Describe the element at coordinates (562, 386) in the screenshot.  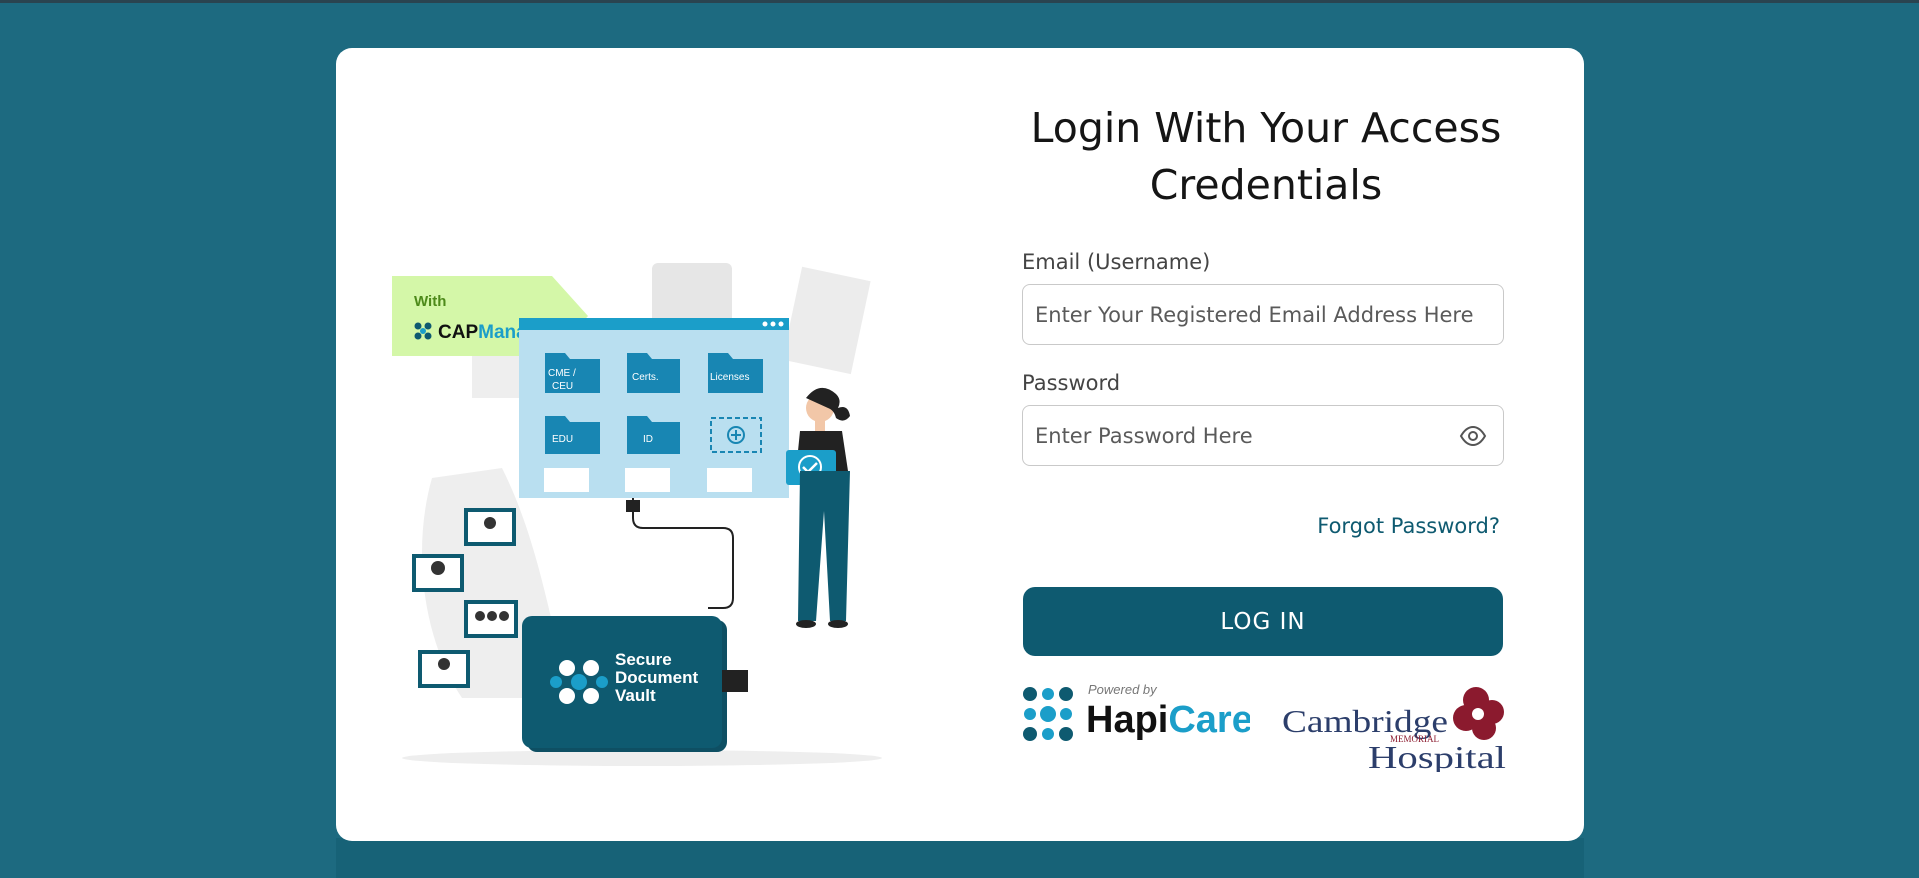
I see `svg-text: CEU` at that location.